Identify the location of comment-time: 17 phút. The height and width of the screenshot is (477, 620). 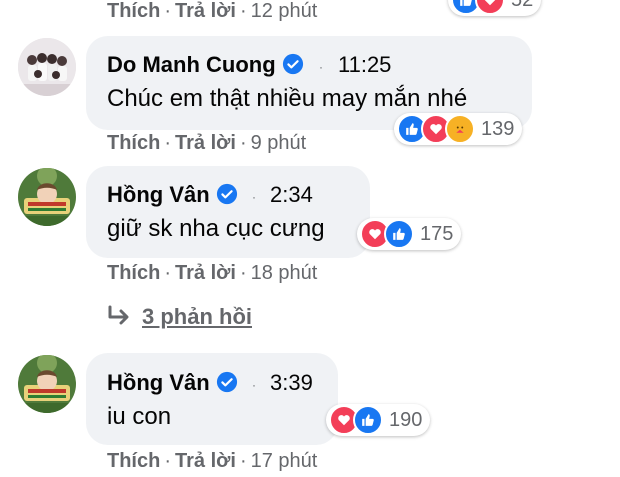
(284, 461).